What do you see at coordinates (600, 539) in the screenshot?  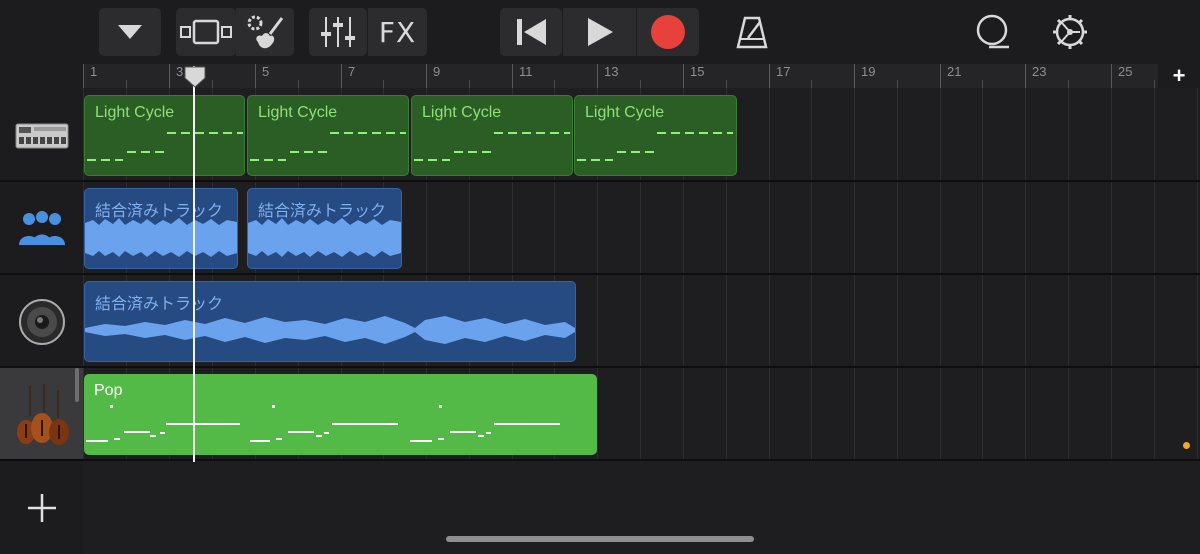 I see `home-indicator` at bounding box center [600, 539].